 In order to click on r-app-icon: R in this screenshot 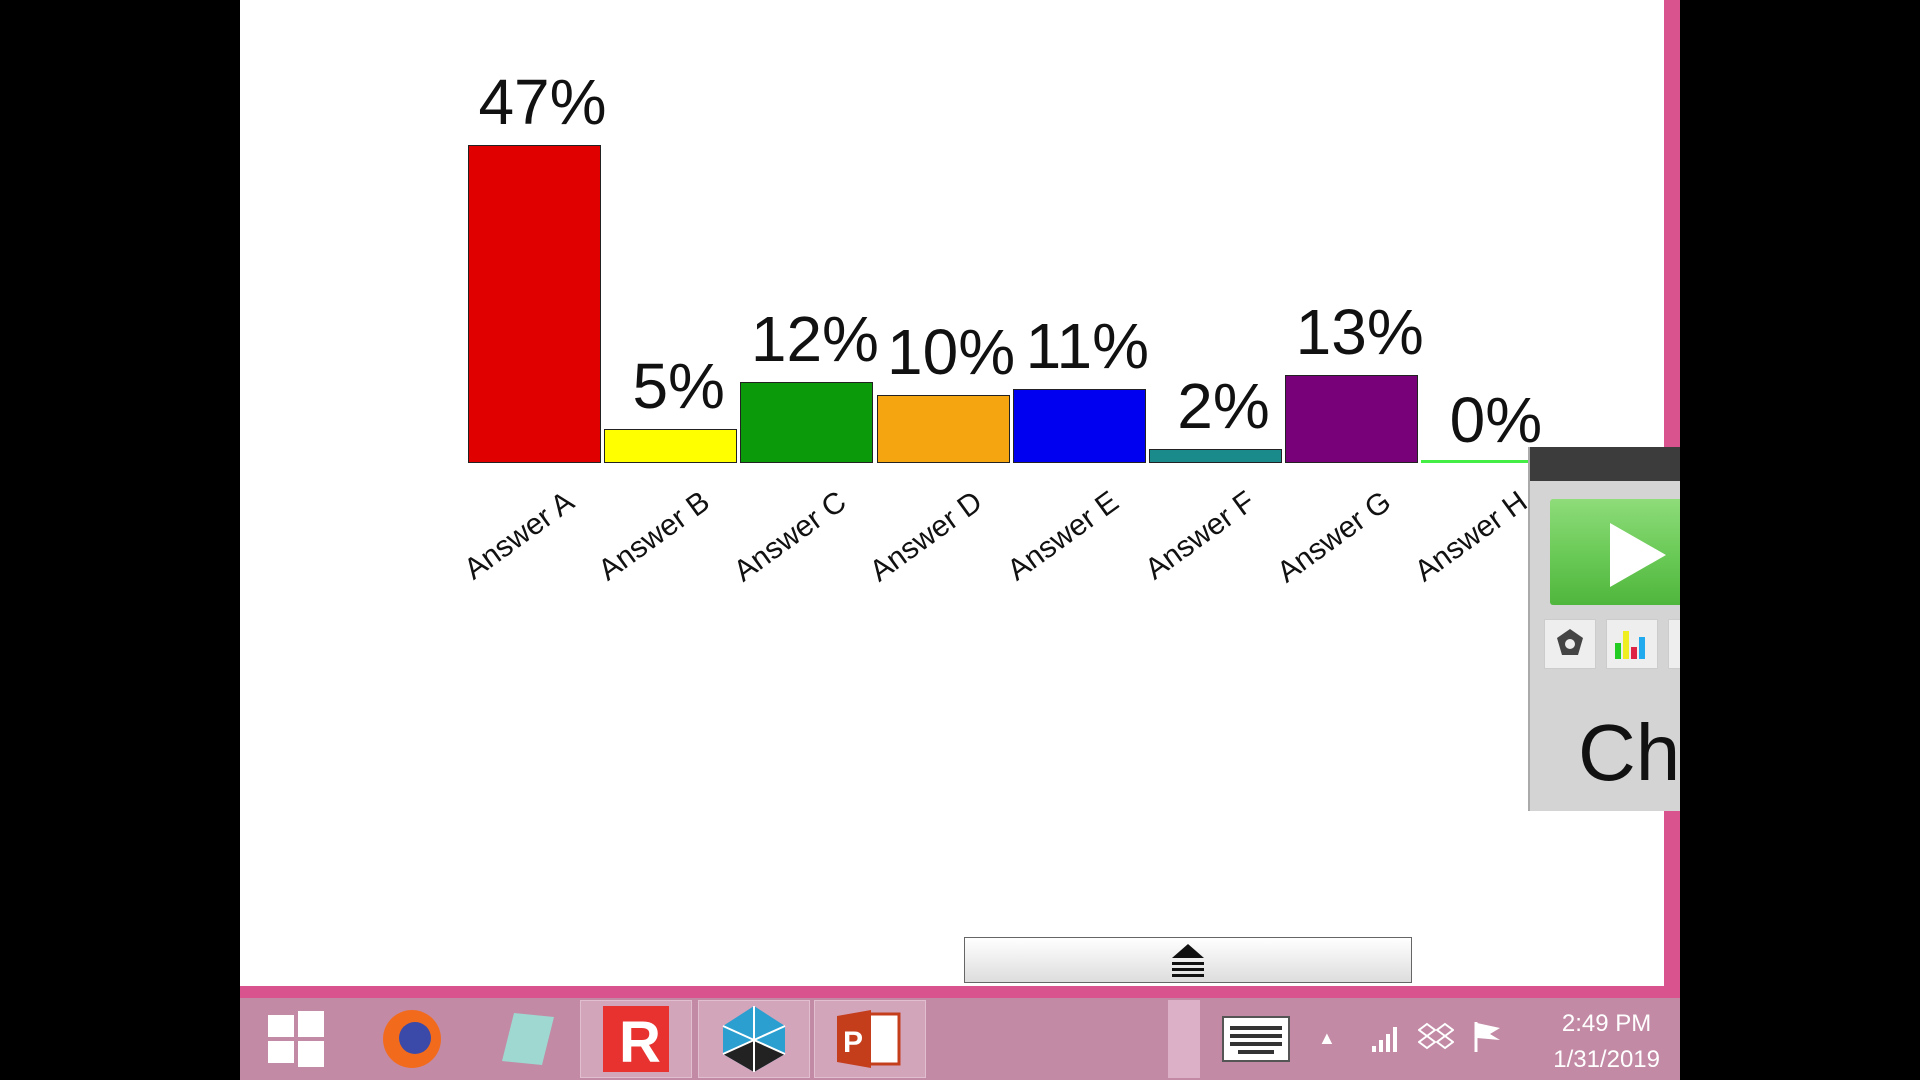, I will do `click(636, 1039)`.